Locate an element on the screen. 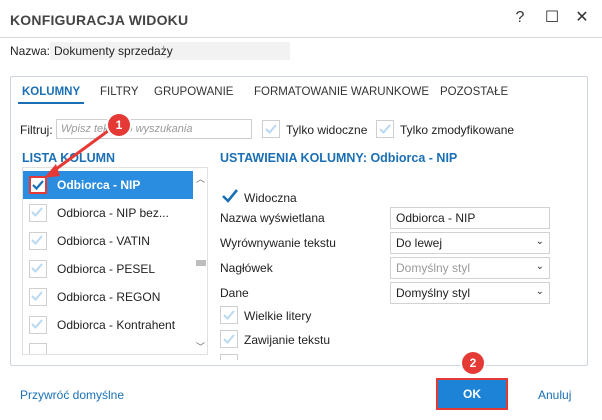 Image resolution: width=602 pixels, height=420 pixels. annotation-badge-1: 1 is located at coordinates (119, 125).